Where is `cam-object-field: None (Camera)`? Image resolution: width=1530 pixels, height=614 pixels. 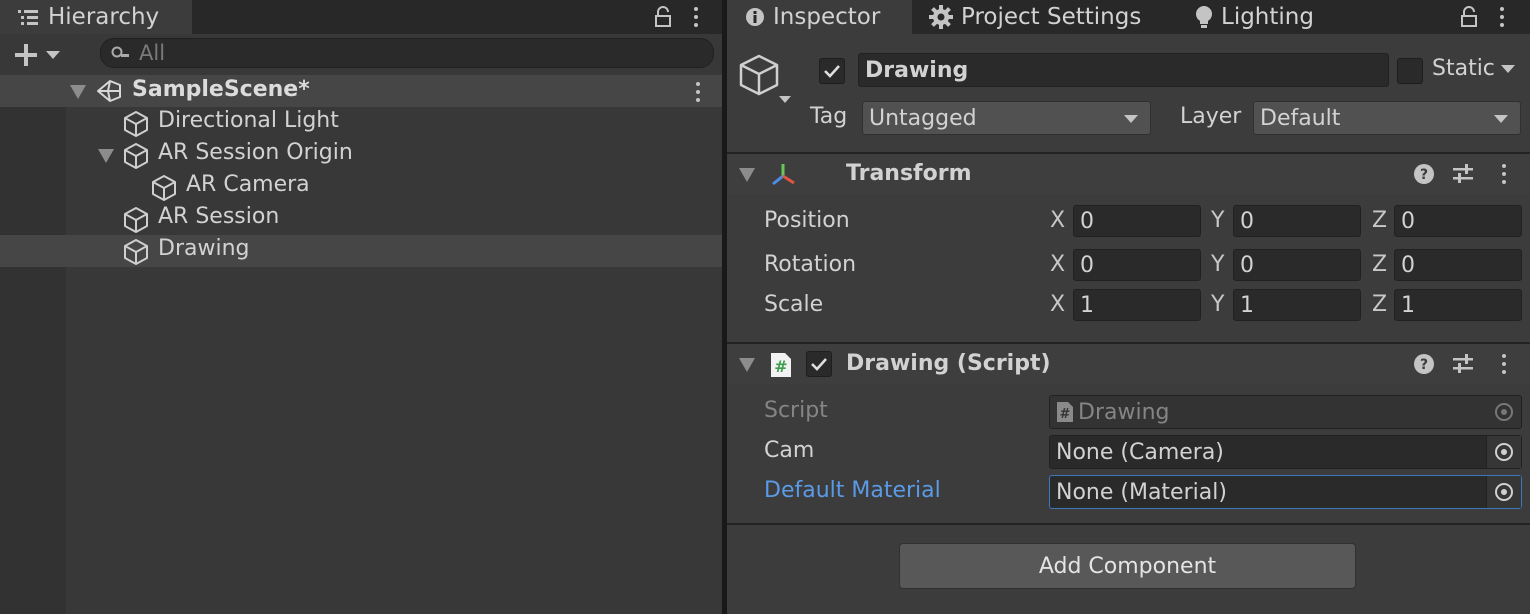
cam-object-field: None (Camera) is located at coordinates (1285, 452).